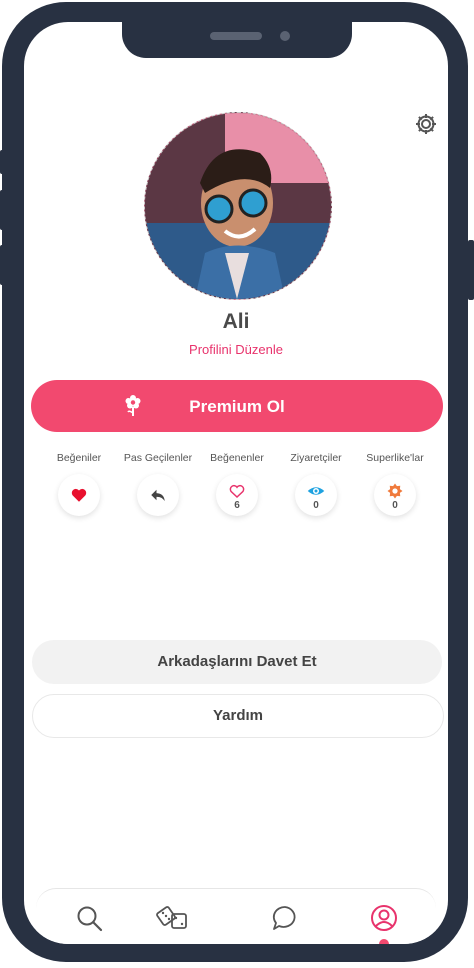  What do you see at coordinates (236, 916) in the screenshot?
I see `bottom-tabbar` at bounding box center [236, 916].